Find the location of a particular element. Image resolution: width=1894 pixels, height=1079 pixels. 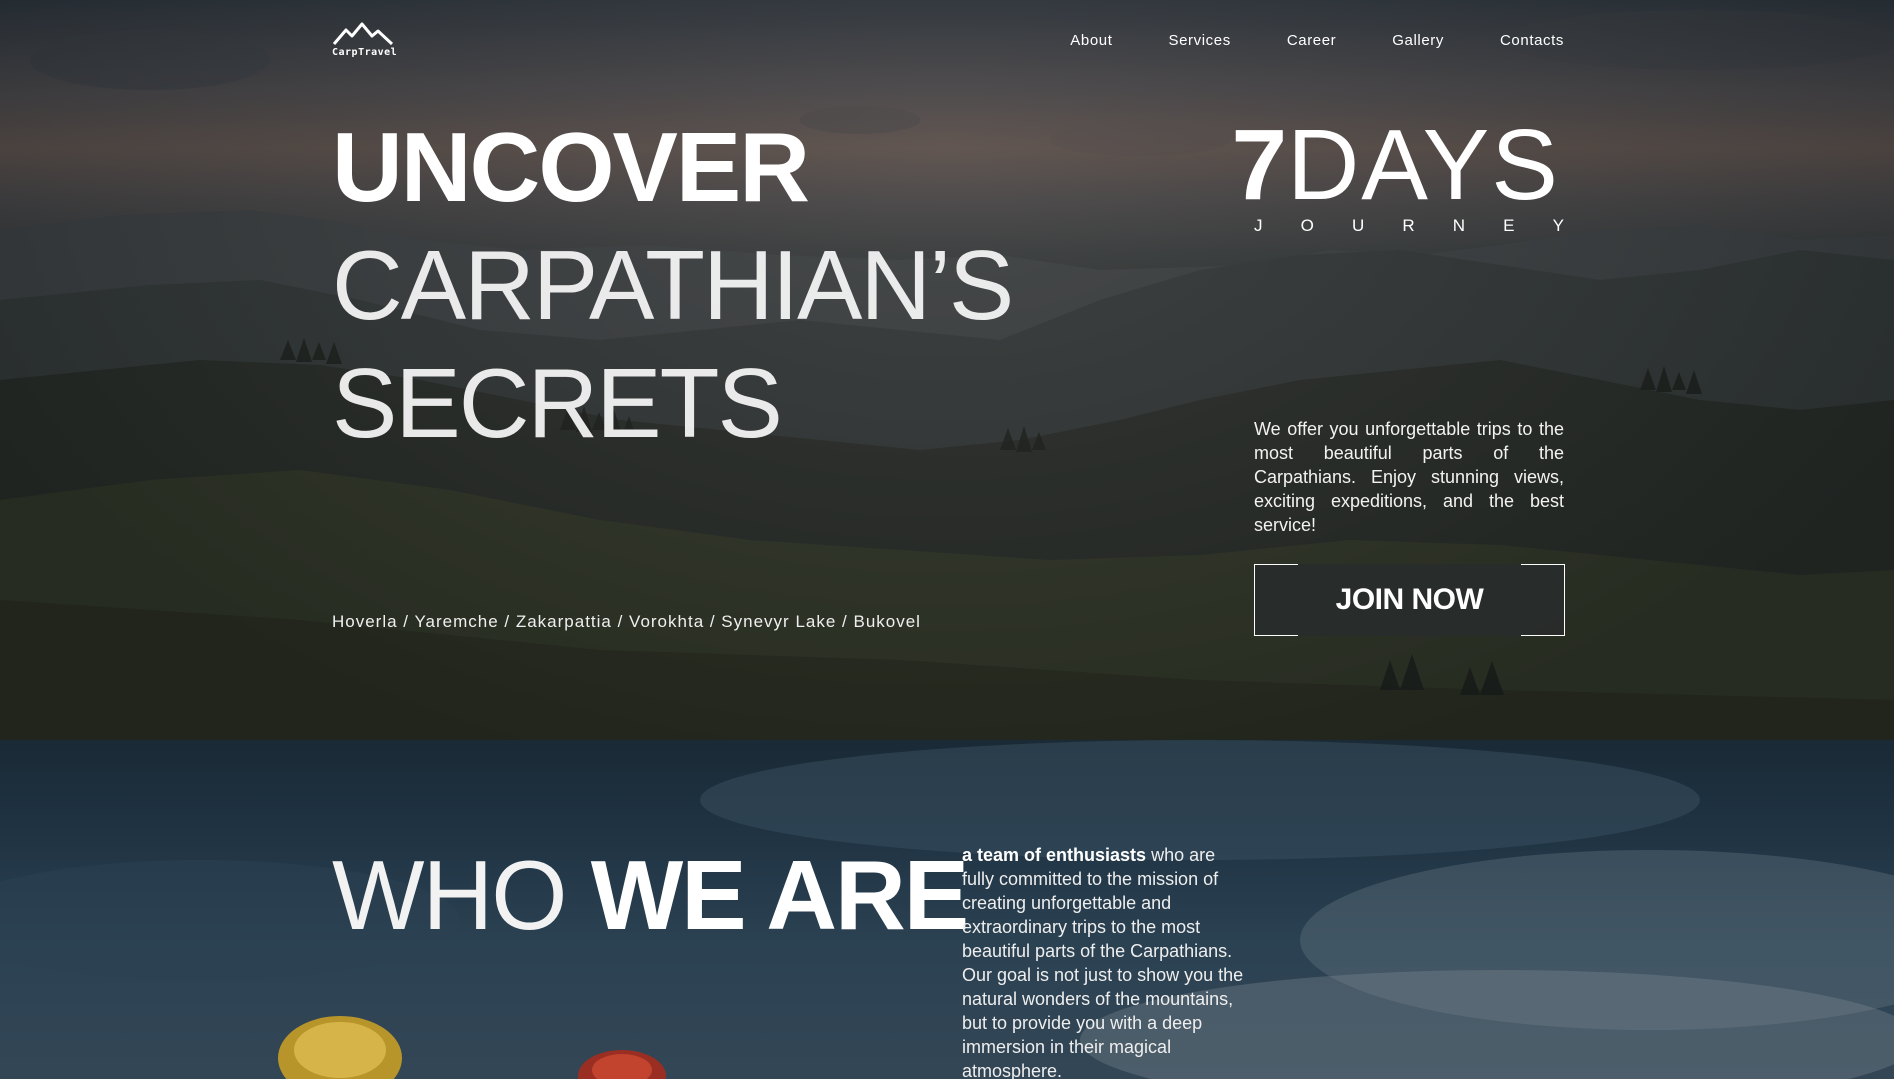

journey-letter: U is located at coordinates (1358, 225).